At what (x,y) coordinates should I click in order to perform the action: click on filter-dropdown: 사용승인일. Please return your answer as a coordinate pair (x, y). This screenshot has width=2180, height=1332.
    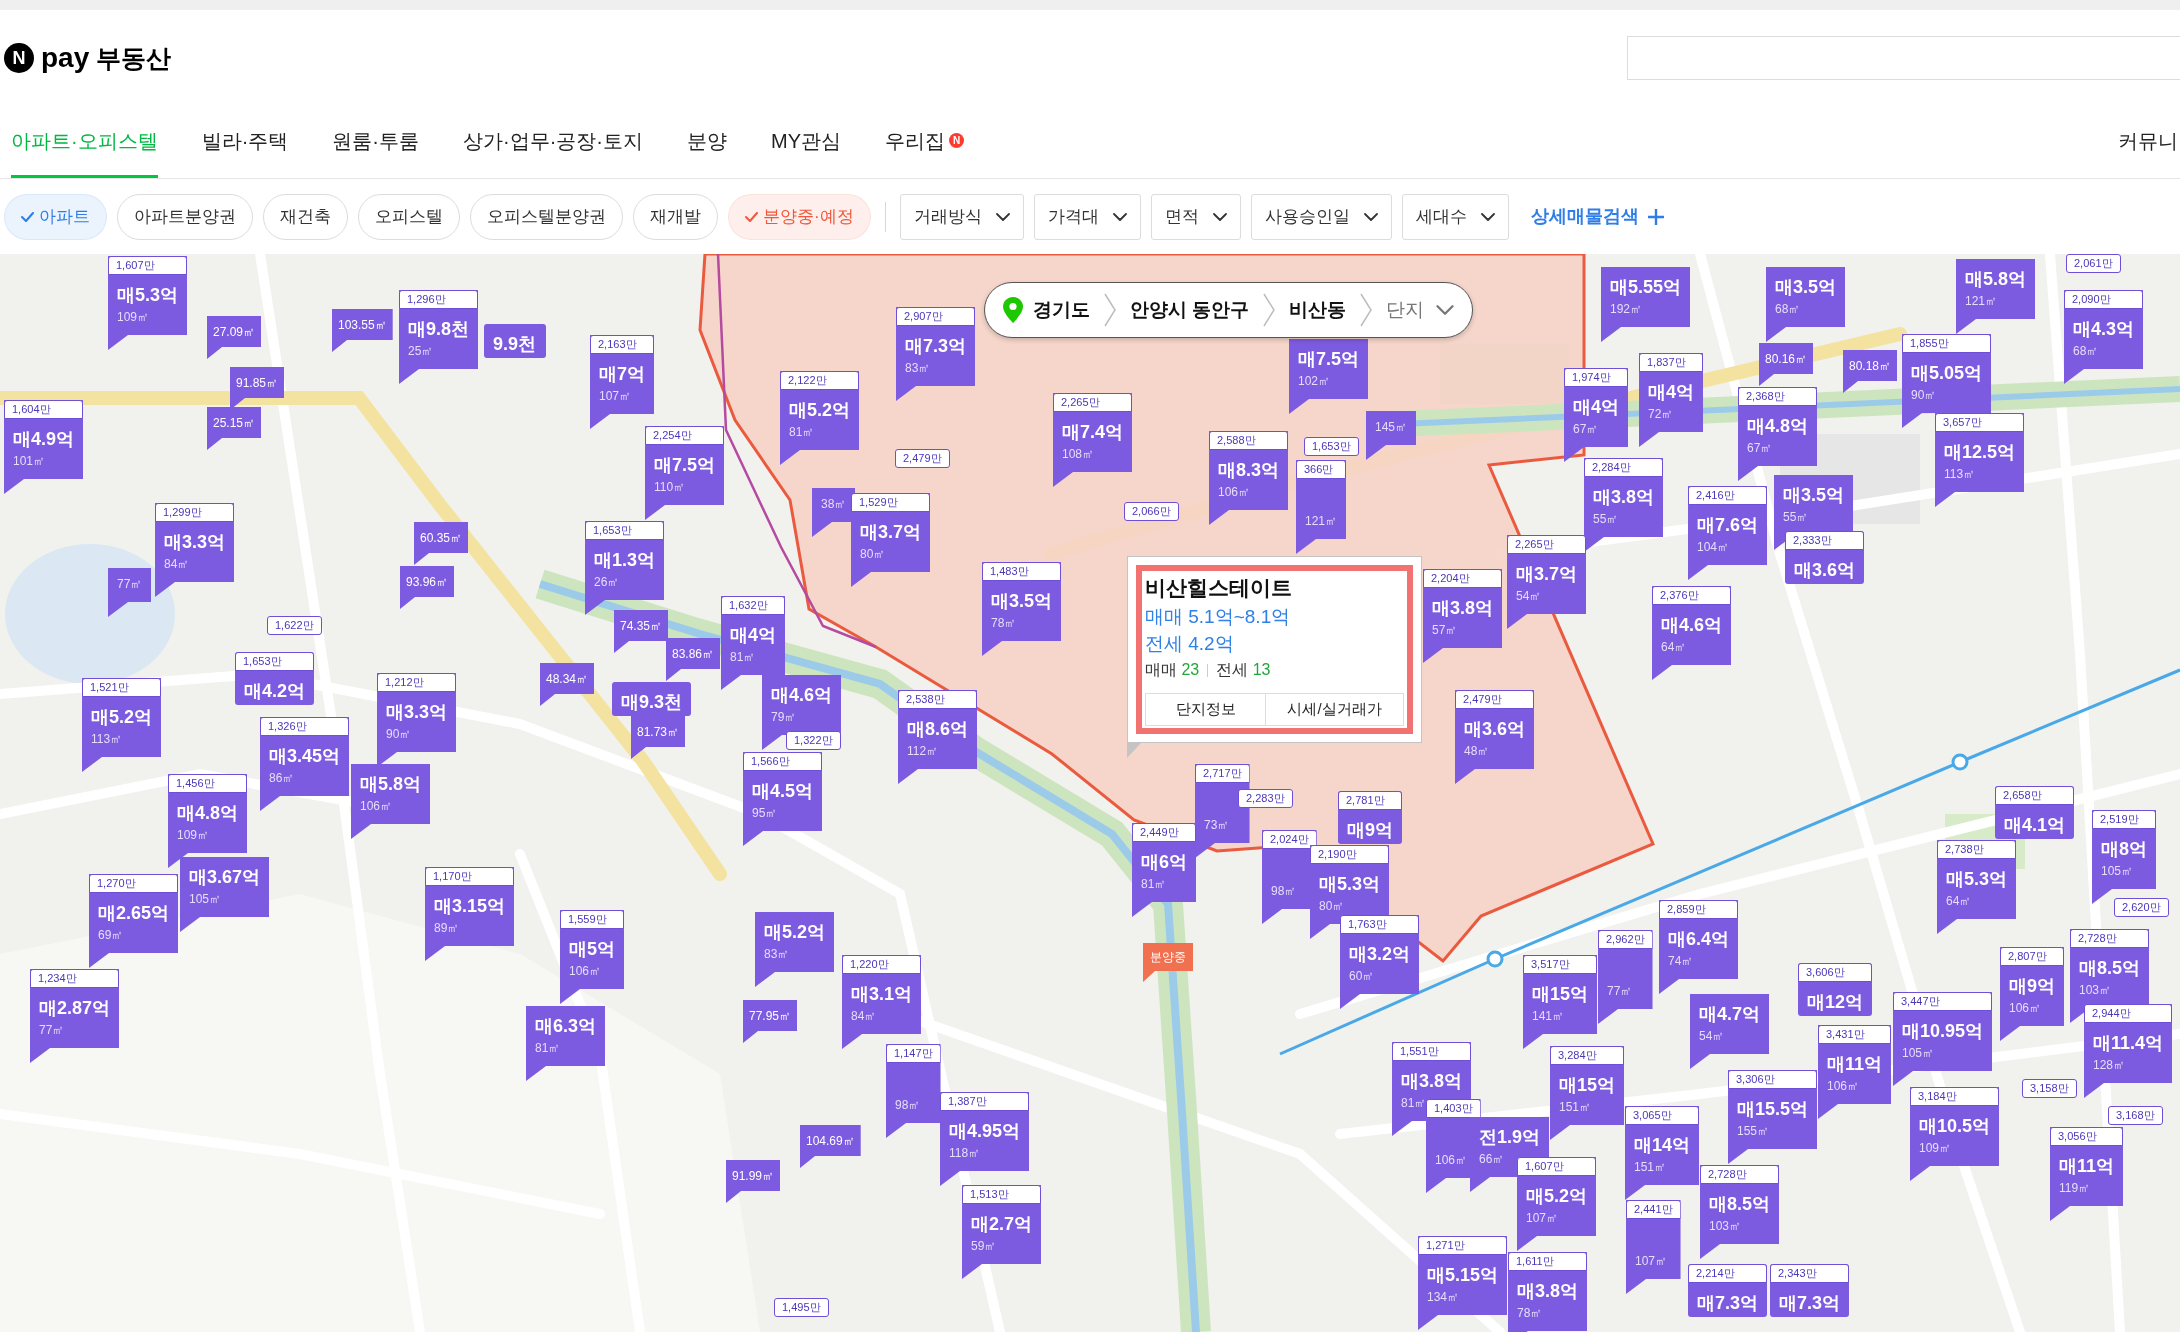
    Looking at the image, I should click on (1321, 216).